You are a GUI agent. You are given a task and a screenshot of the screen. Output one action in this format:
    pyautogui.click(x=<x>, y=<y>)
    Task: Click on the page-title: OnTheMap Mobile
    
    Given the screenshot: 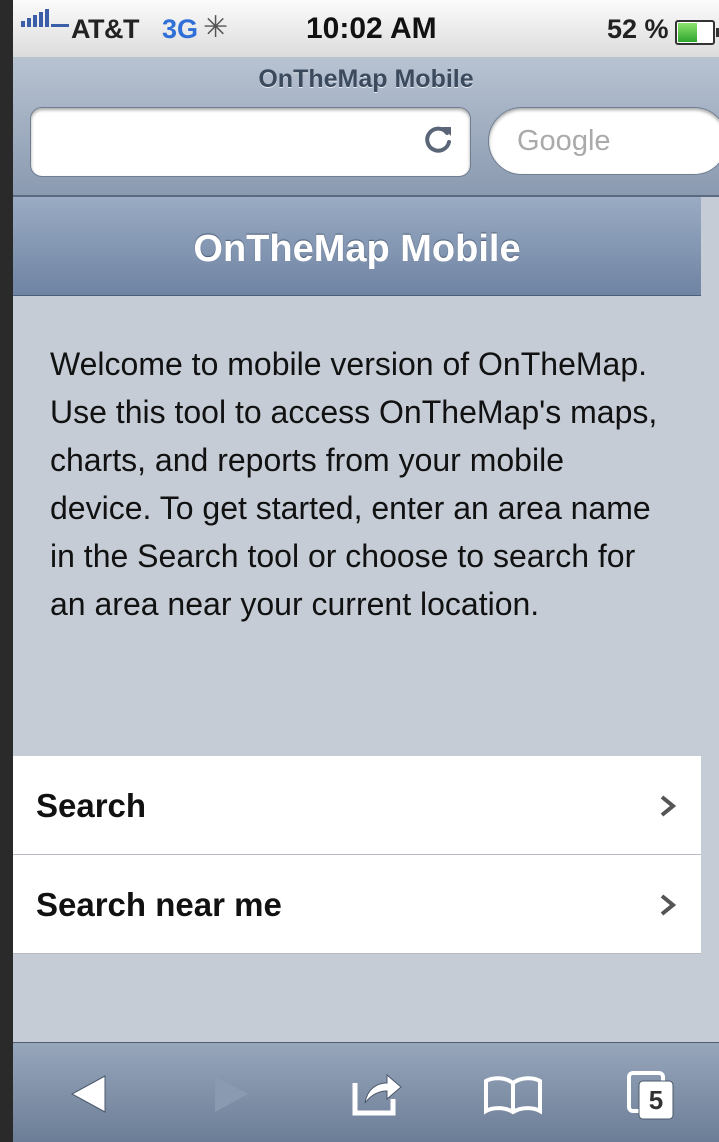 What is the action you would take?
    pyautogui.click(x=357, y=249)
    